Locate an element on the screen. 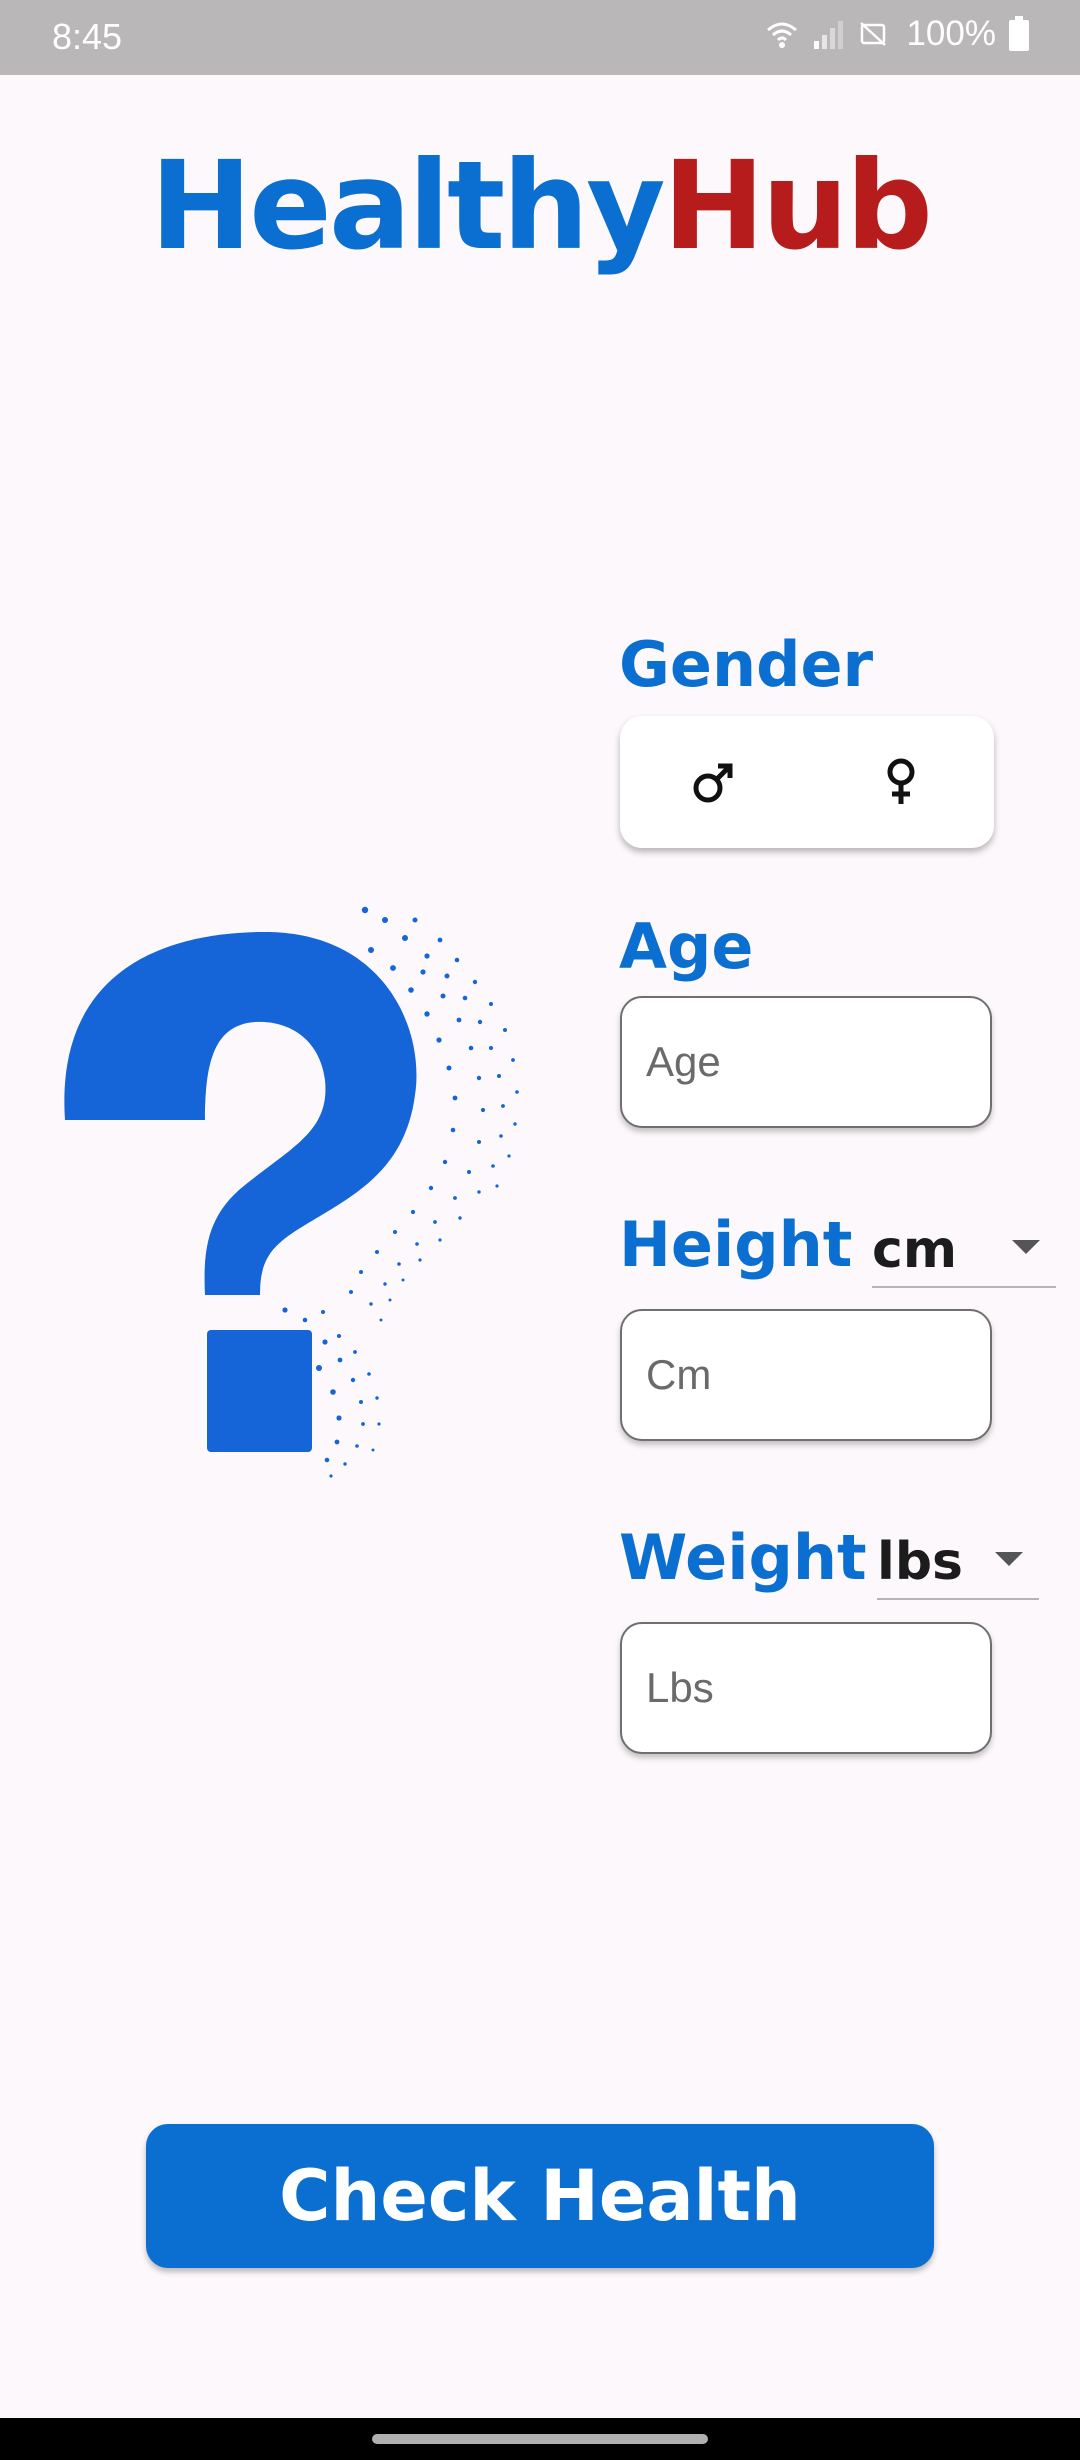  app-title-healthy: Healthy is located at coordinates (408, 206).